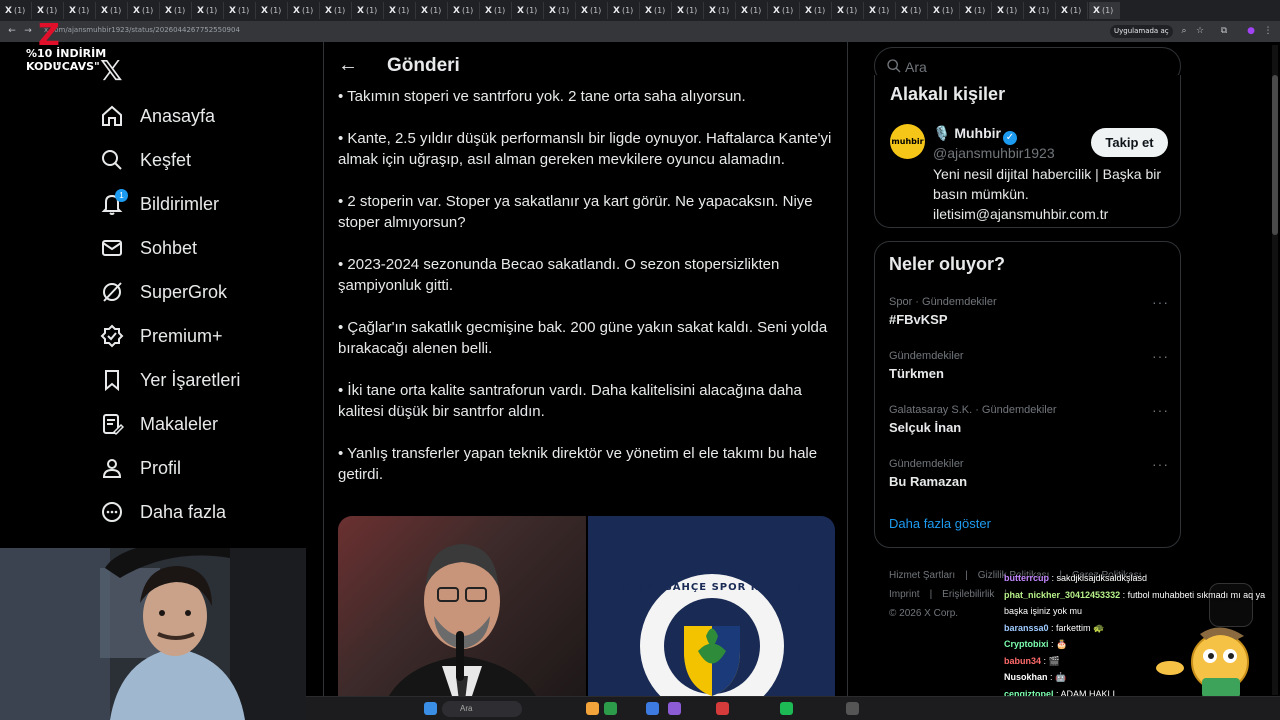 The width and height of the screenshot is (1280, 720). Describe the element at coordinates (200, 336) in the screenshot. I see `sidebar-item-premium: Premium+` at that location.